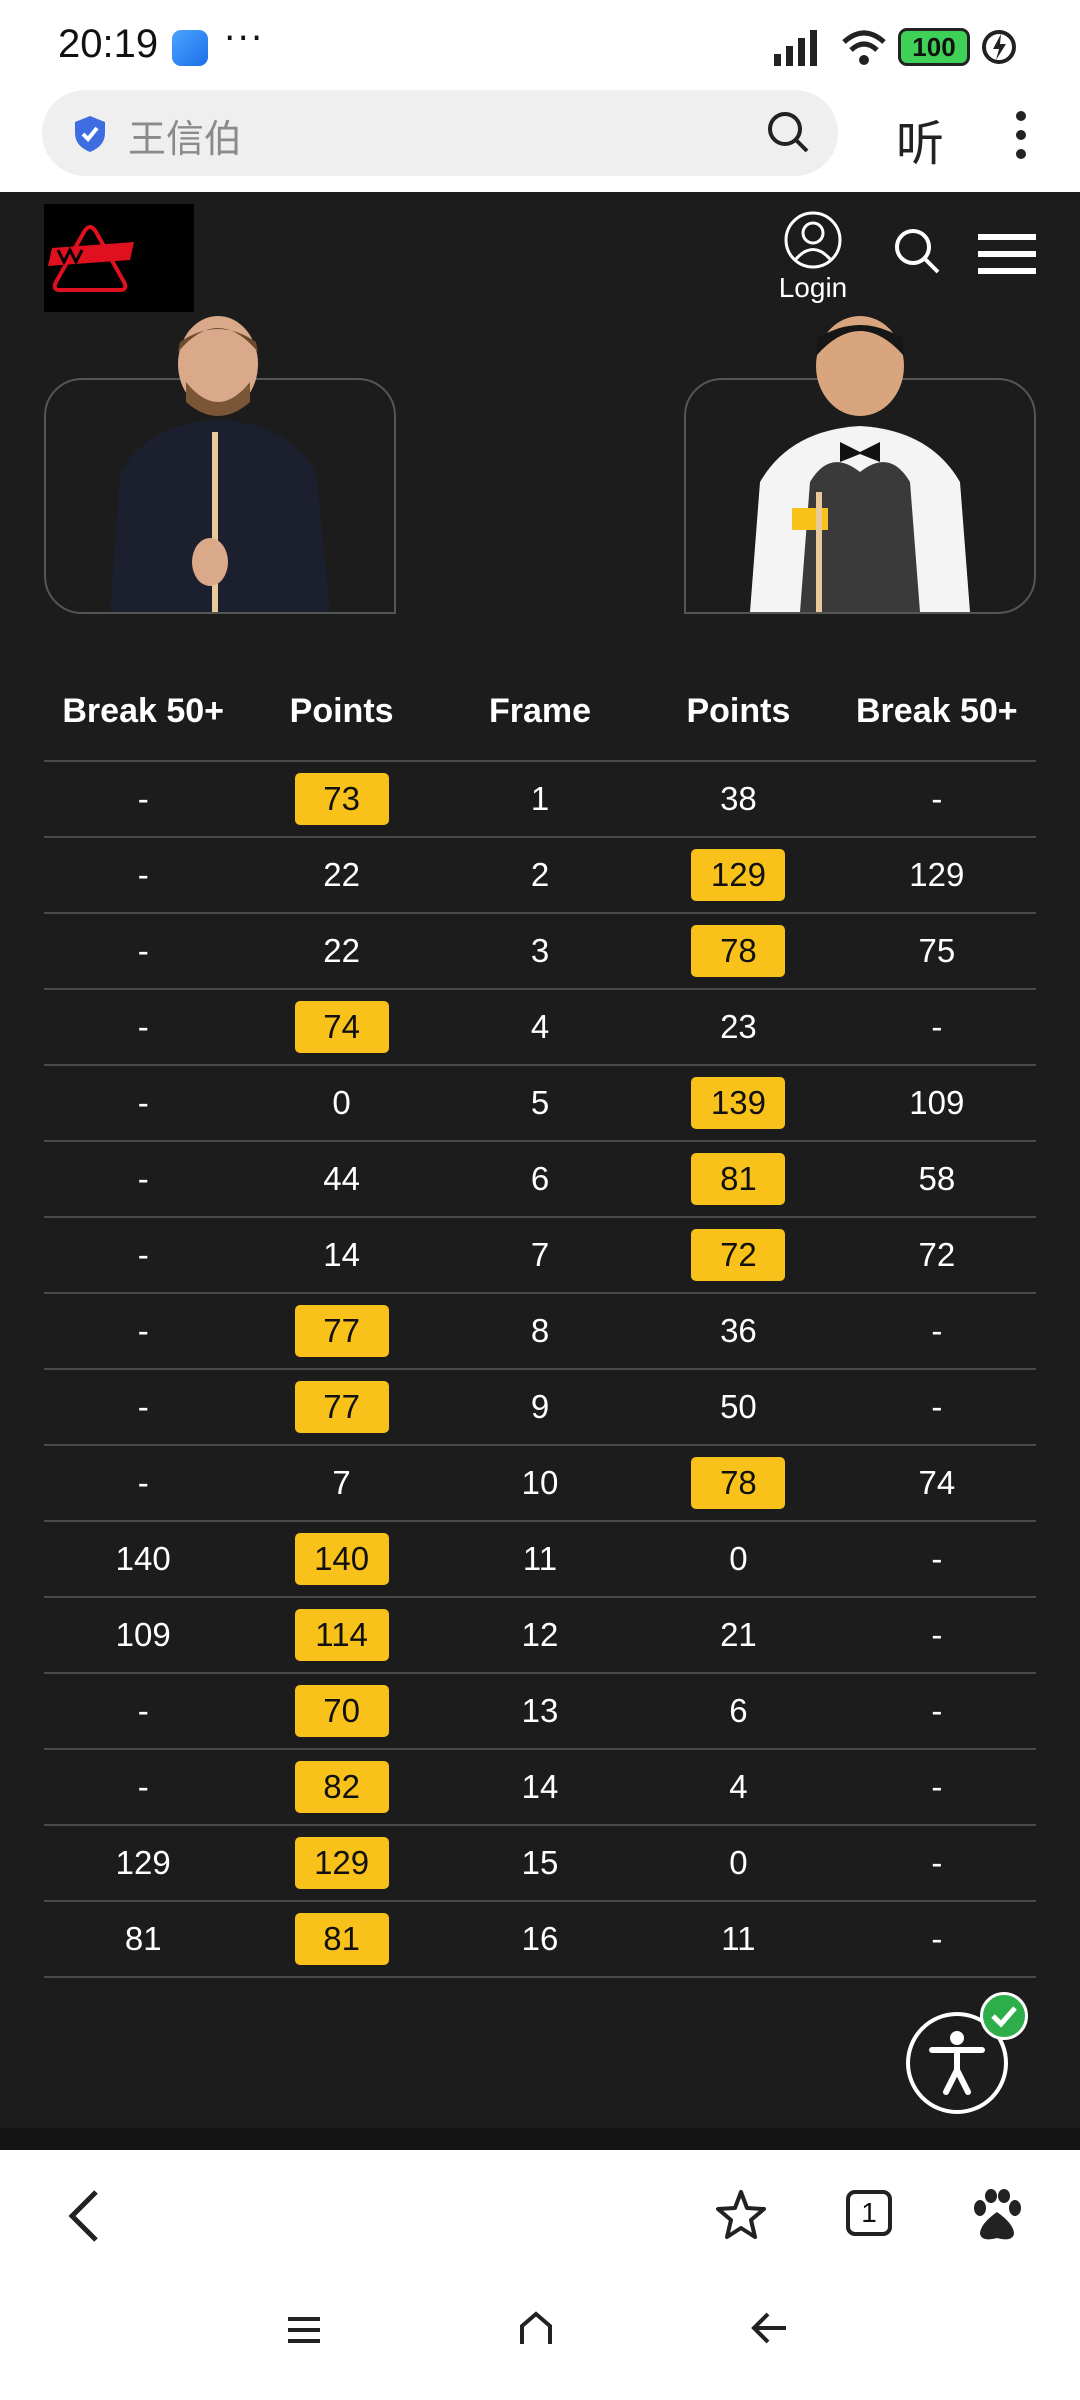 Image resolution: width=1080 pixels, height=2400 pixels. I want to click on winning-score: 72, so click(738, 1255).